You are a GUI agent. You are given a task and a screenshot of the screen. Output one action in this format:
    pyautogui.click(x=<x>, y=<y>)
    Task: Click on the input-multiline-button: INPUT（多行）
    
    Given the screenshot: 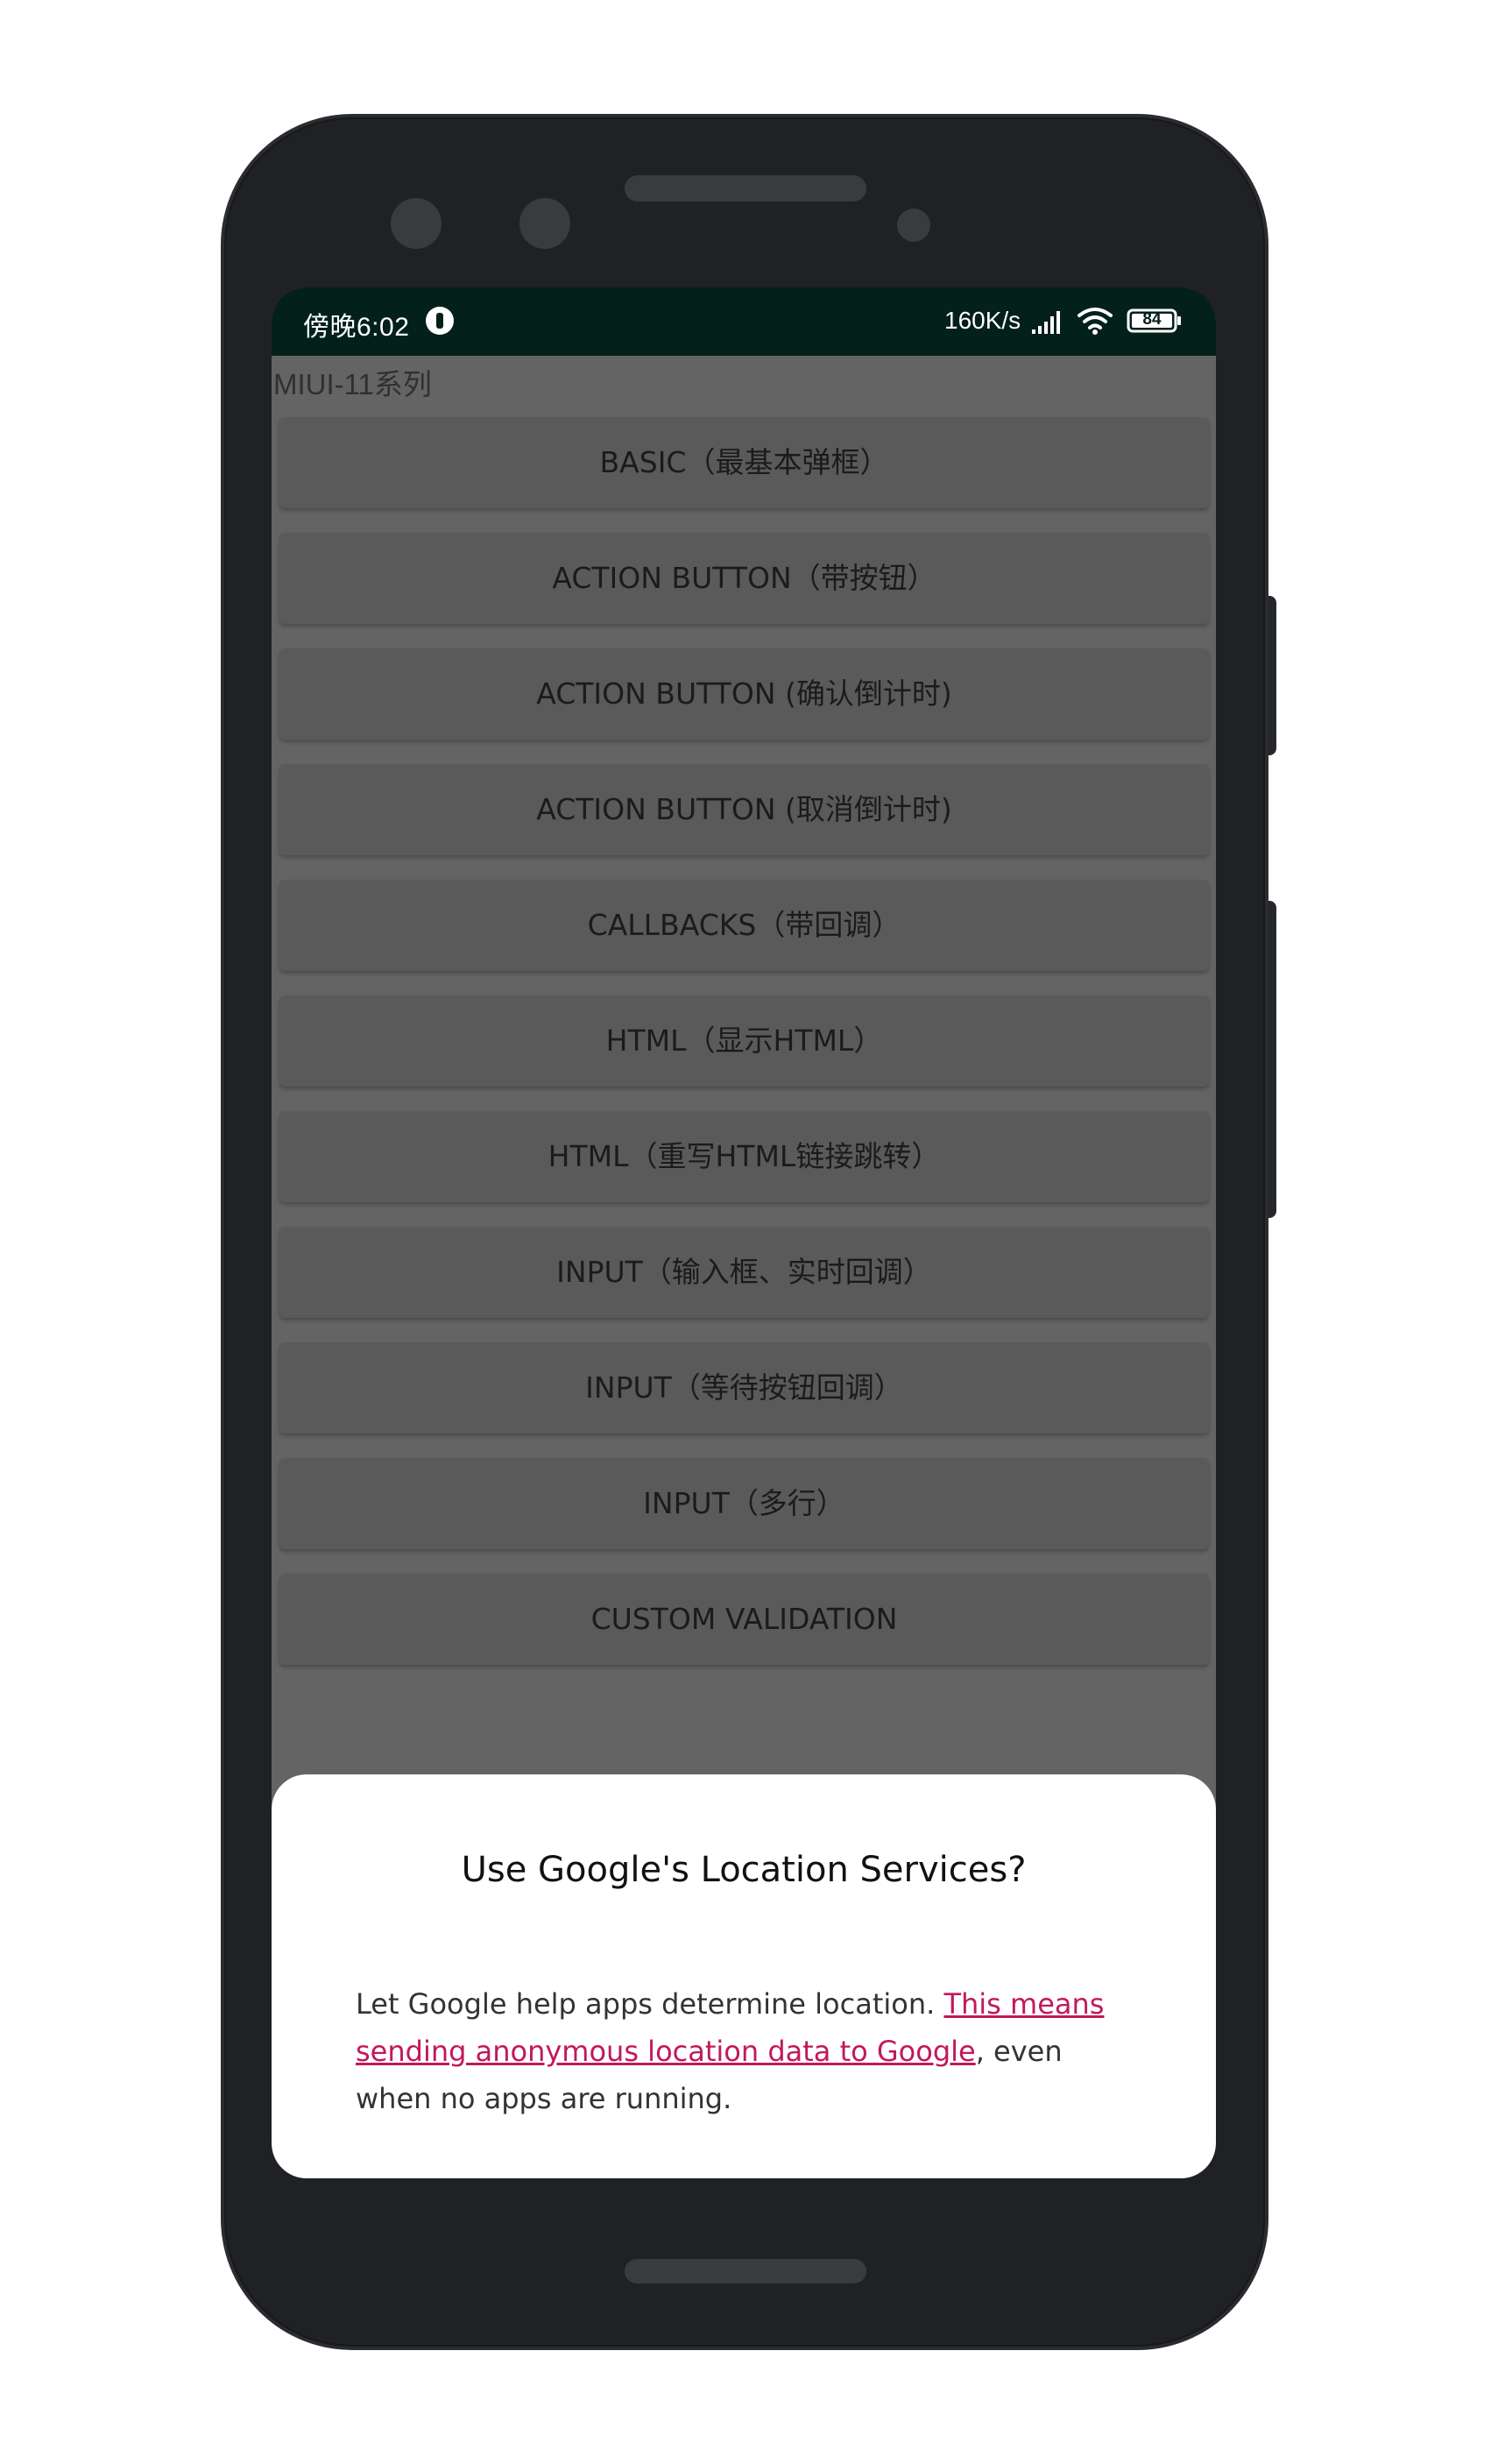 What is the action you would take?
    pyautogui.click(x=744, y=1503)
    